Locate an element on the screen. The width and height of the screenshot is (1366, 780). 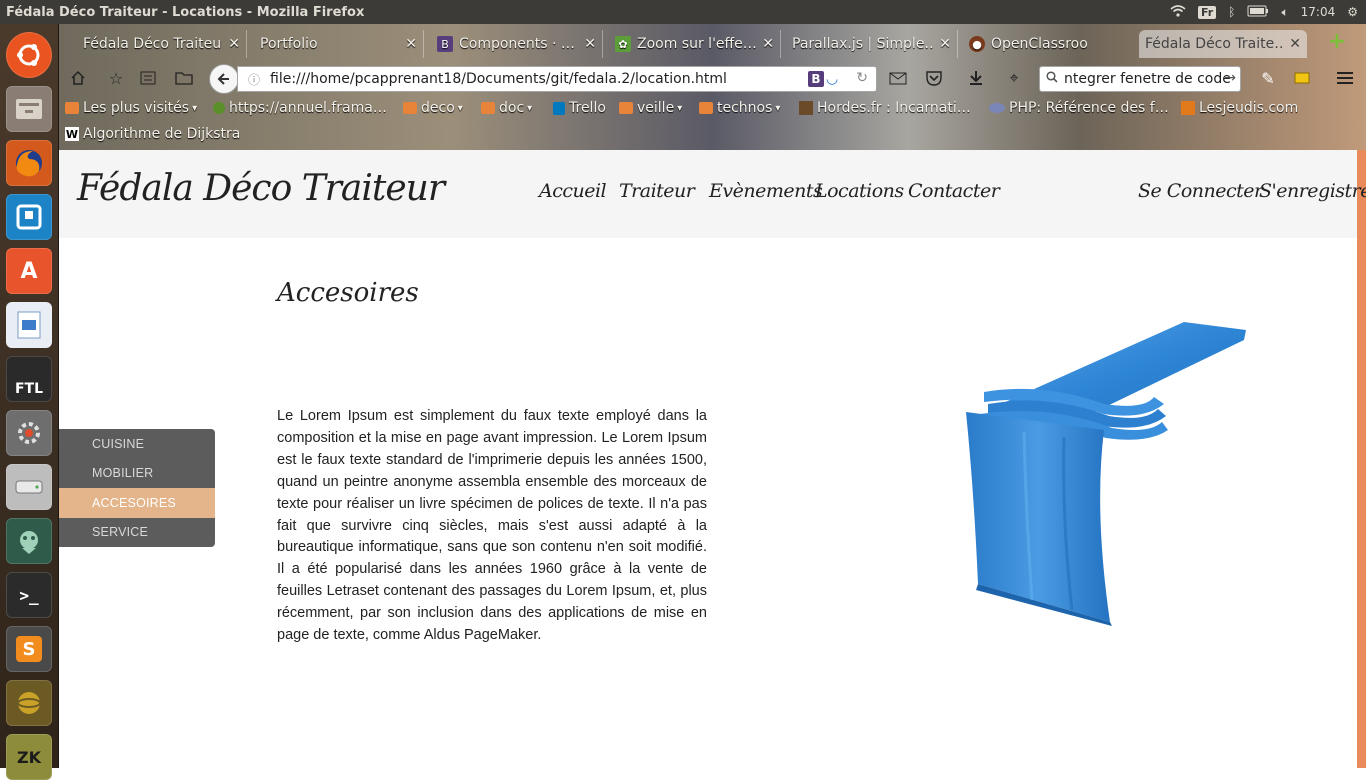
wifi-icon is located at coordinates (1178, 12).